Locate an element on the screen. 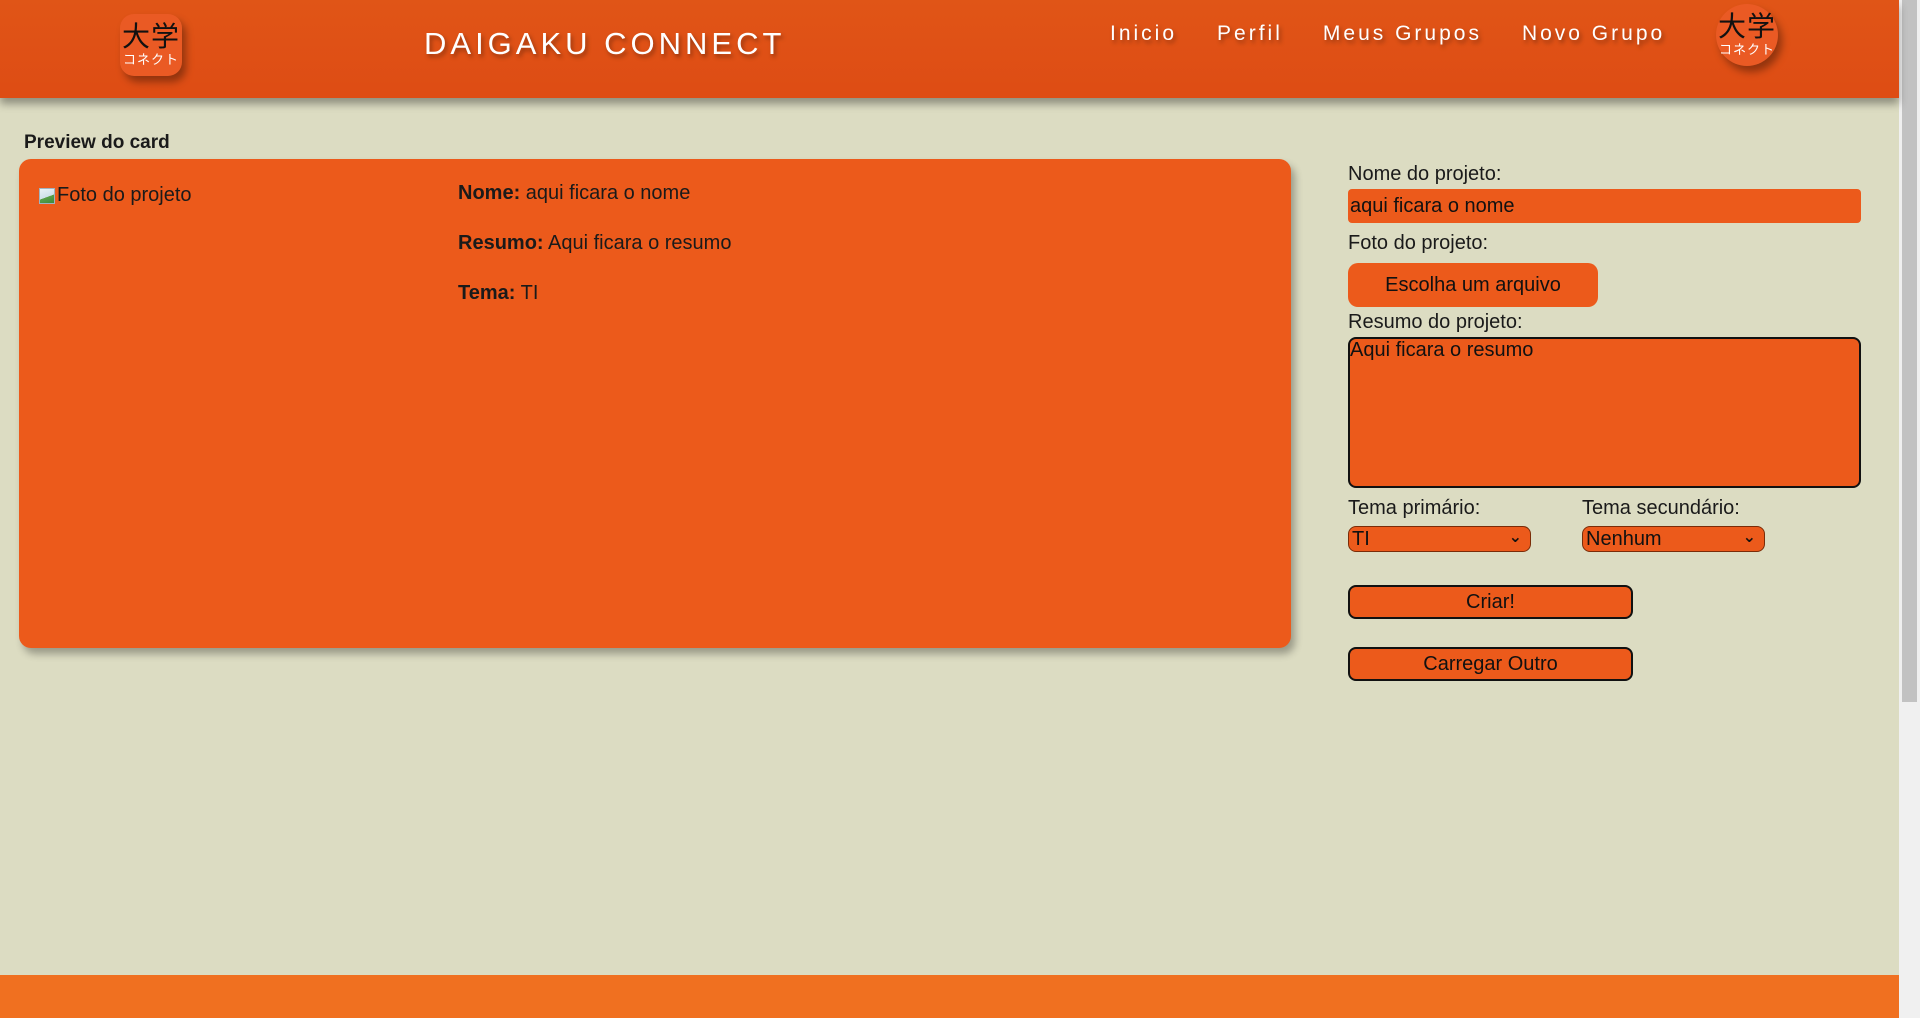  brand-title: DAIGAKU CONNECT is located at coordinates (605, 43).